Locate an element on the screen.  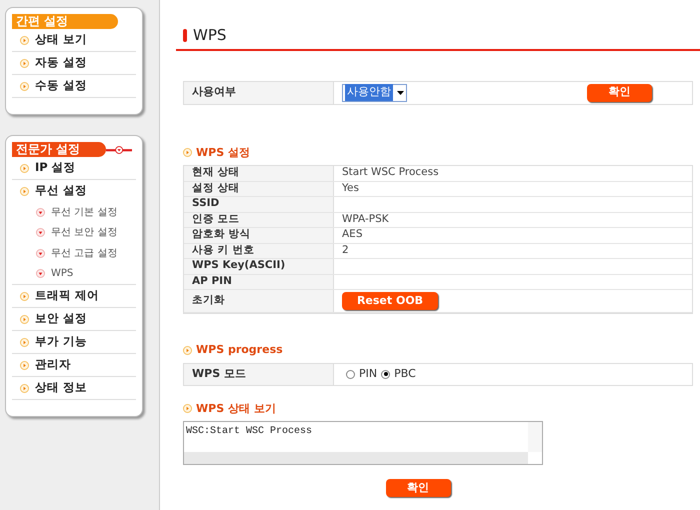
menu-item: 무선 설정 is located at coordinates (61, 191).